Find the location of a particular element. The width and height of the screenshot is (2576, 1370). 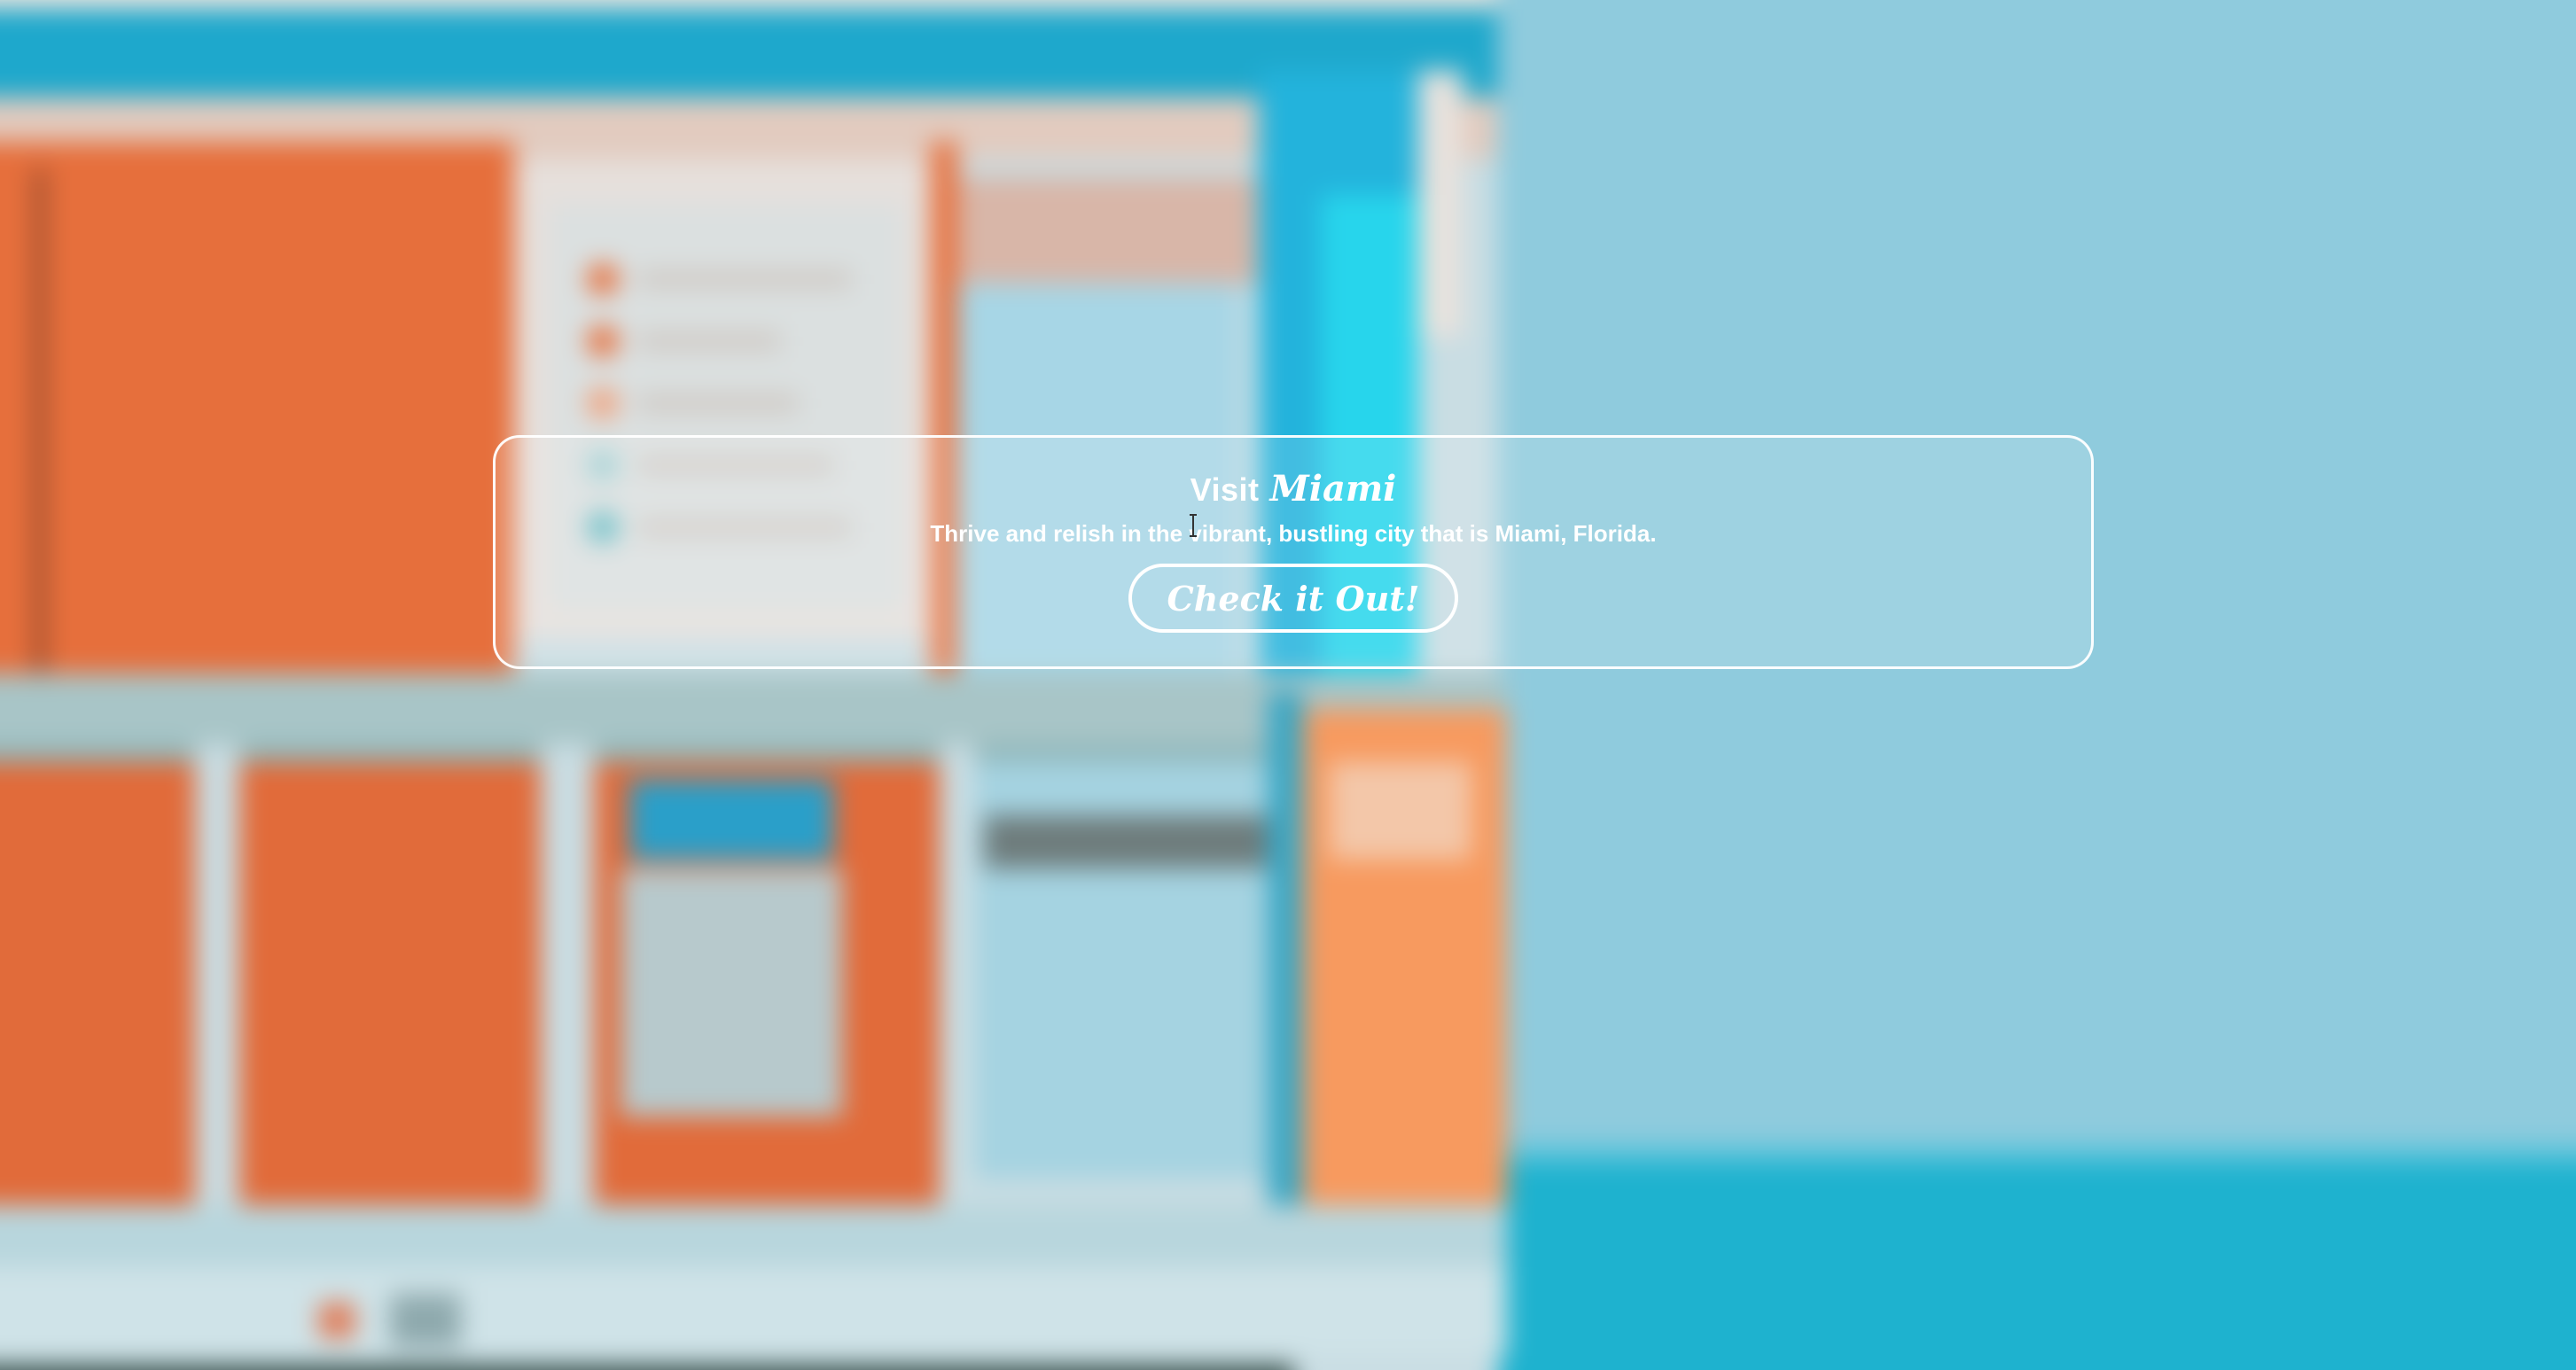

hero-title: Visit Miami is located at coordinates (1293, 489).